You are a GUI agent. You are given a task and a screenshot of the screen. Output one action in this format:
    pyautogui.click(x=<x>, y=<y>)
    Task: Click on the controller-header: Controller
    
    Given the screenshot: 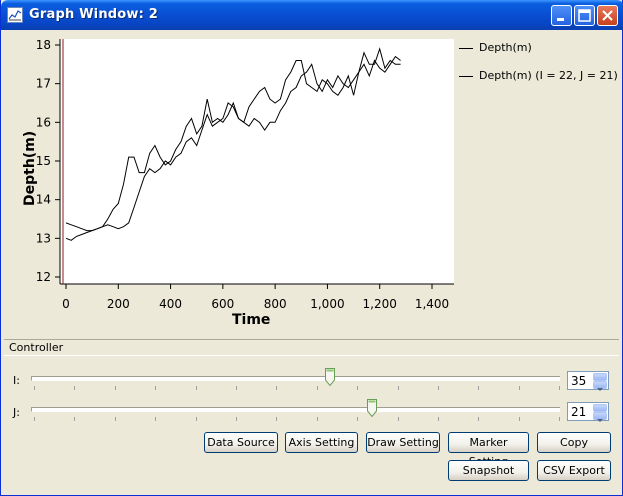 What is the action you would take?
    pyautogui.click(x=311, y=347)
    